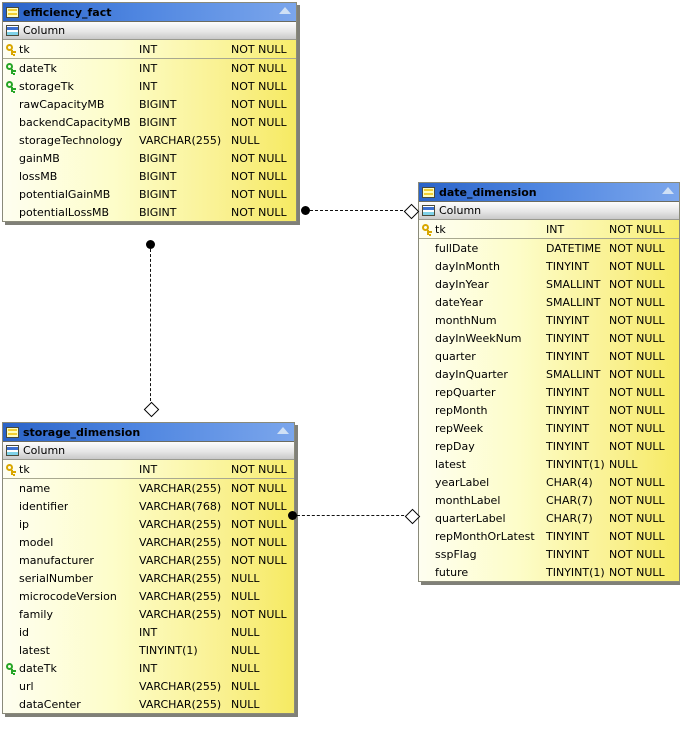 This screenshot has height=729, width=680. Describe the element at coordinates (455, 356) in the screenshot. I see `column-name: quarter` at that location.